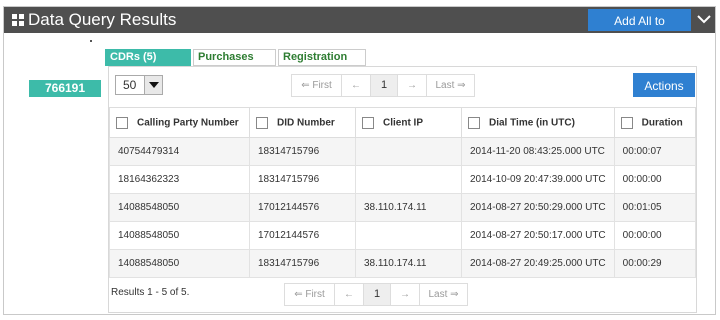 The height and width of the screenshot is (320, 720). Describe the element at coordinates (664, 93) in the screenshot. I see `actions-button: Actions` at that location.